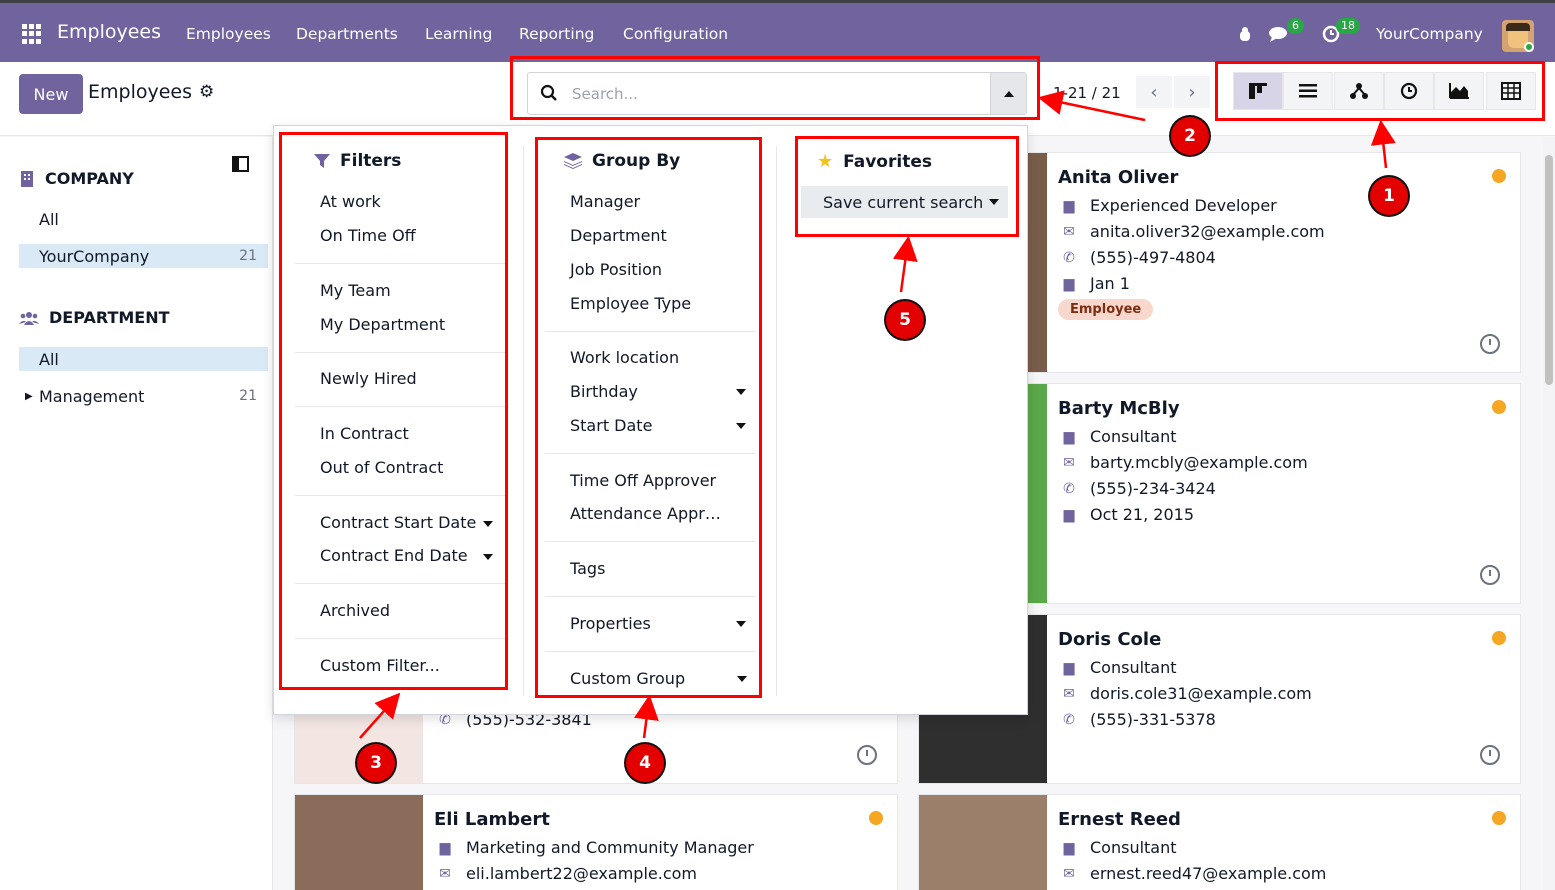 This screenshot has height=890, width=1555. I want to click on employee-email: doris.cole31@example.com, so click(1201, 693).